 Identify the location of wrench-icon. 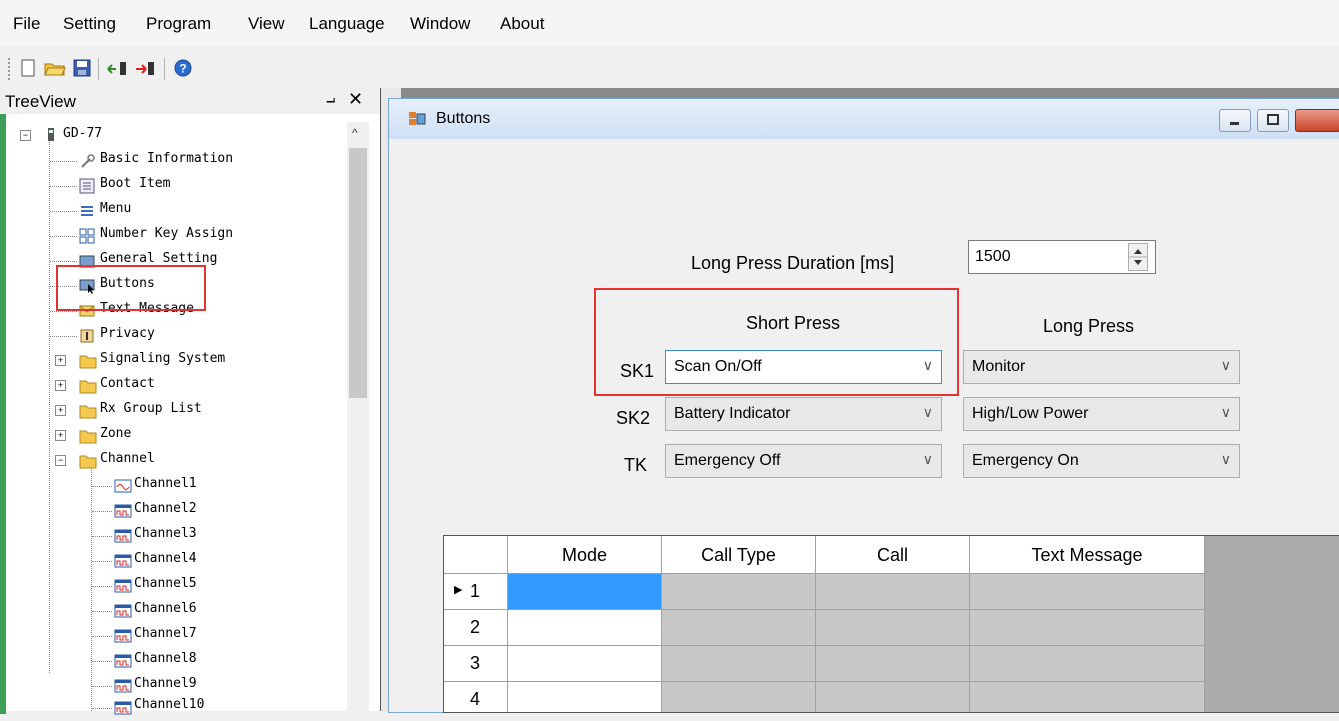
(87, 160).